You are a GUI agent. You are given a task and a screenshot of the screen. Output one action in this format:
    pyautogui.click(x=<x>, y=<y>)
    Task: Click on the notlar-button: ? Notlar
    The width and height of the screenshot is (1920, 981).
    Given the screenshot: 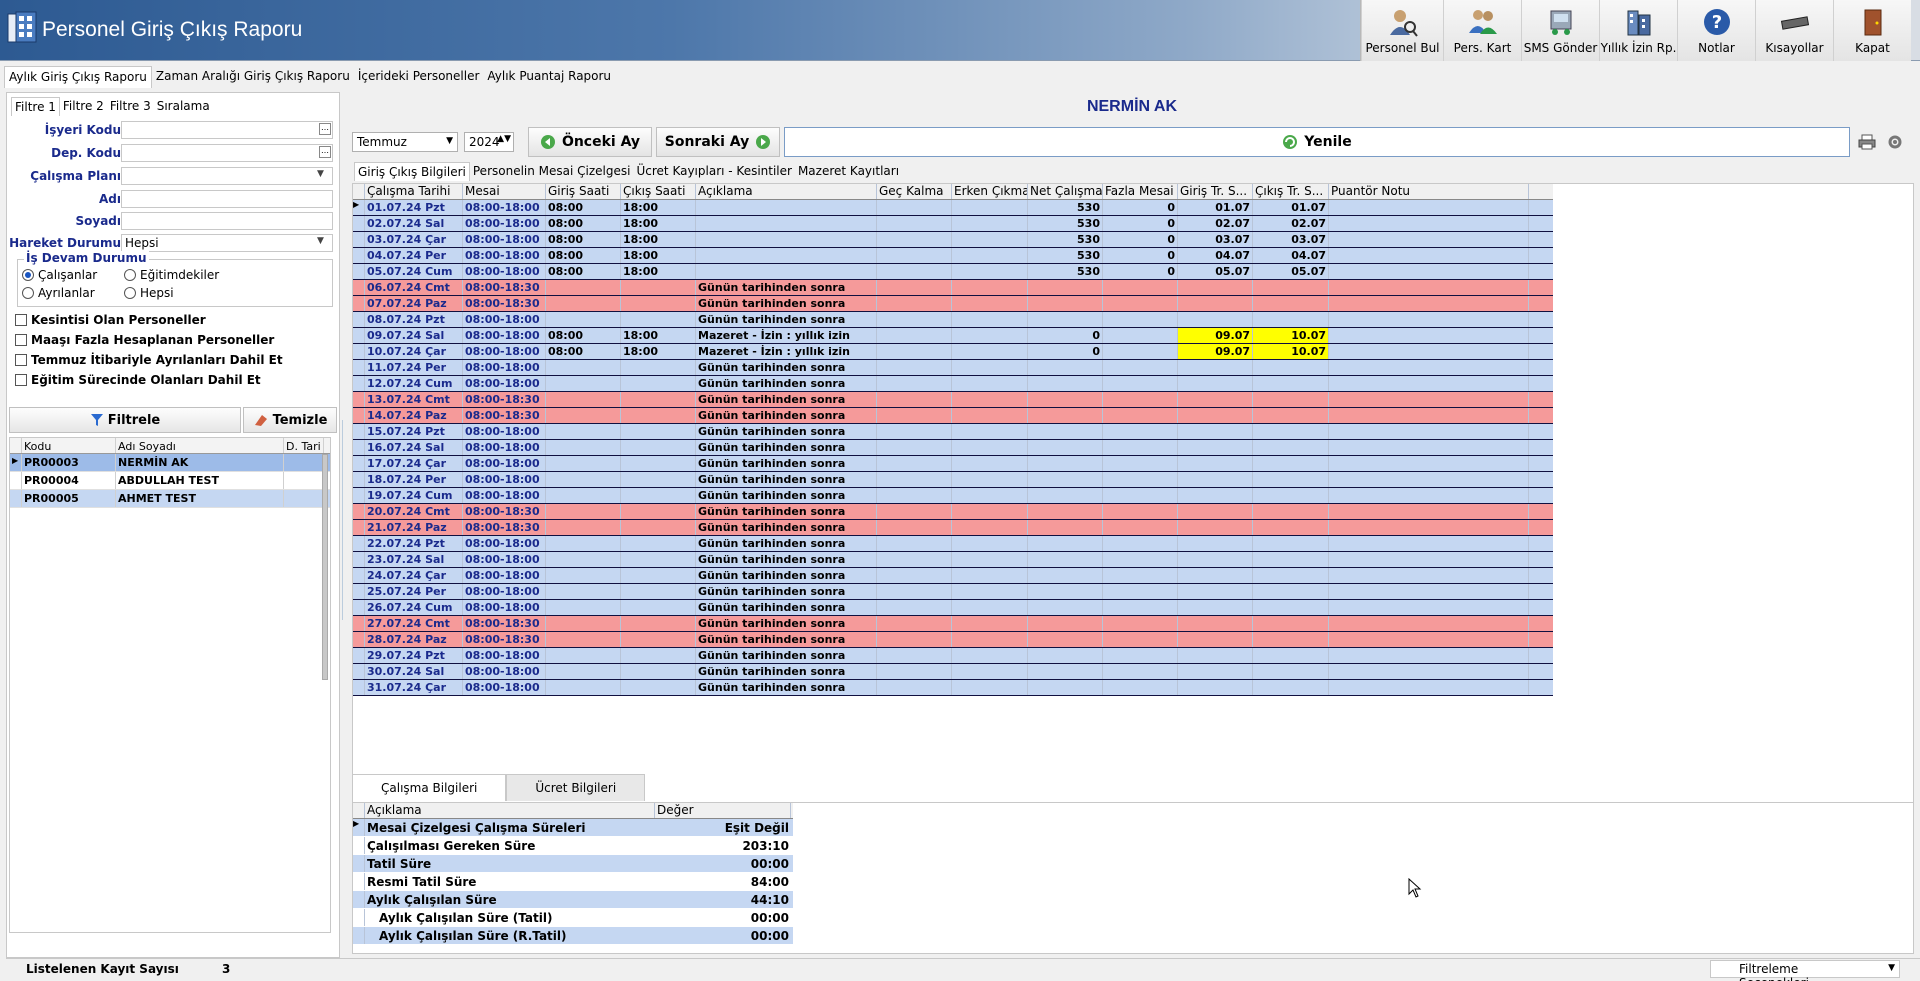 What is the action you would take?
    pyautogui.click(x=1716, y=30)
    